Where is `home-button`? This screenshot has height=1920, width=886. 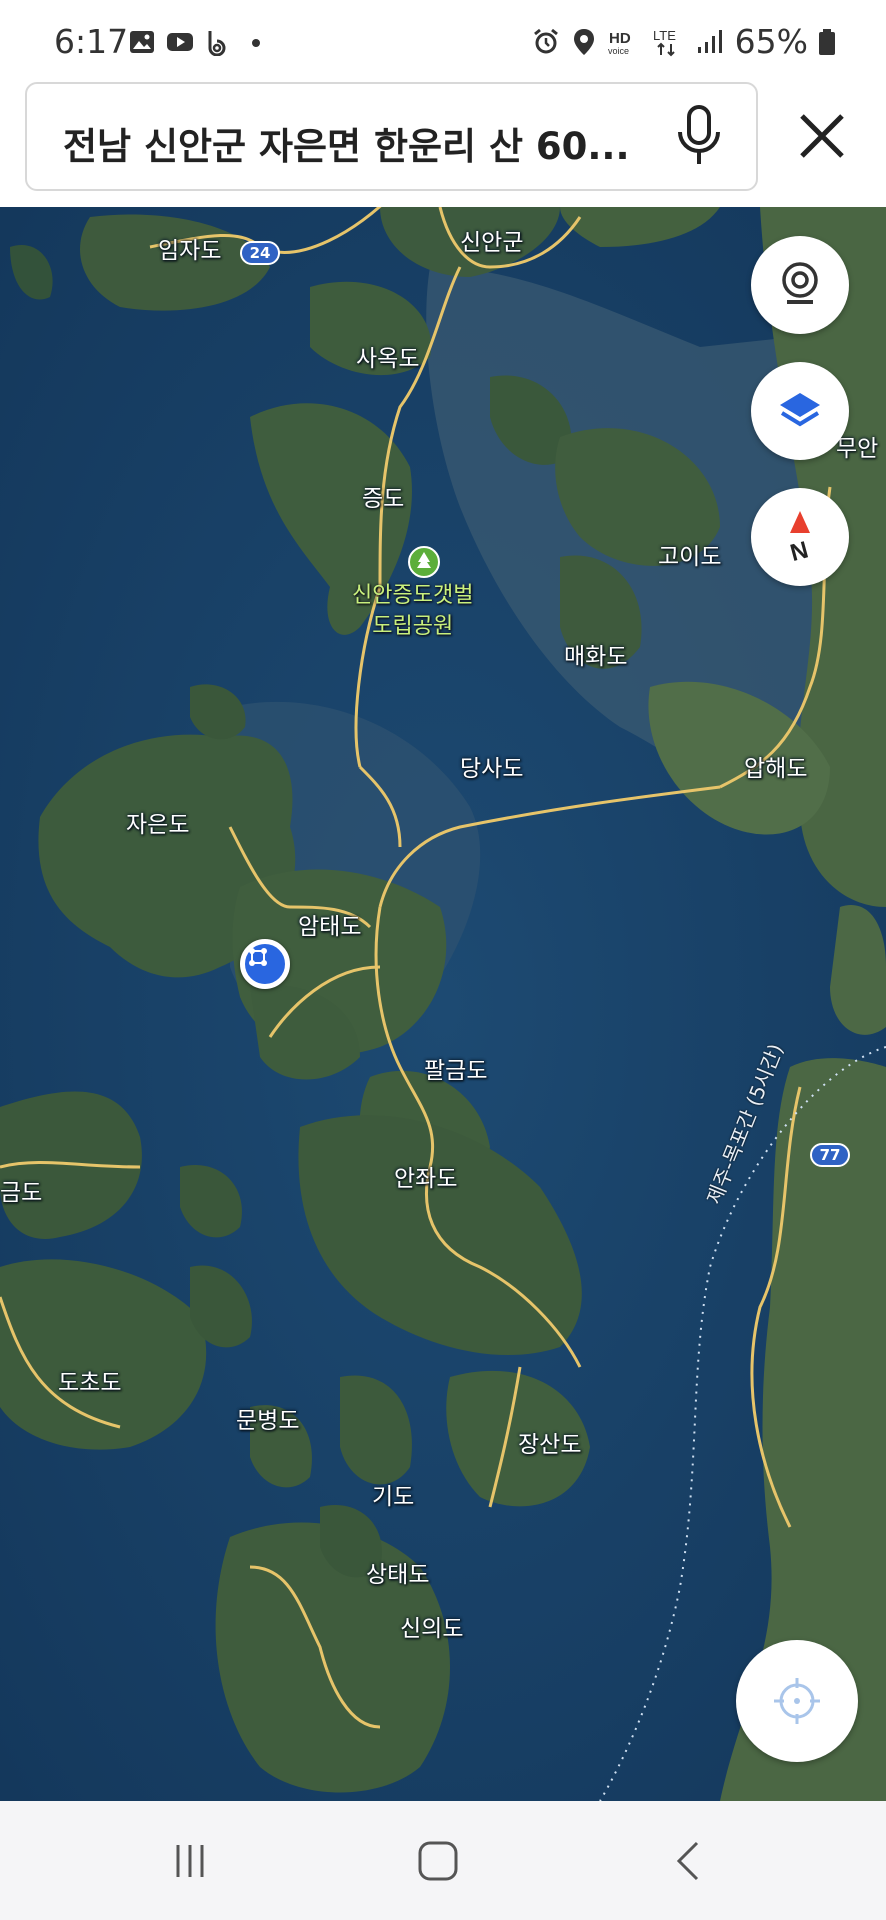 home-button is located at coordinates (438, 1861).